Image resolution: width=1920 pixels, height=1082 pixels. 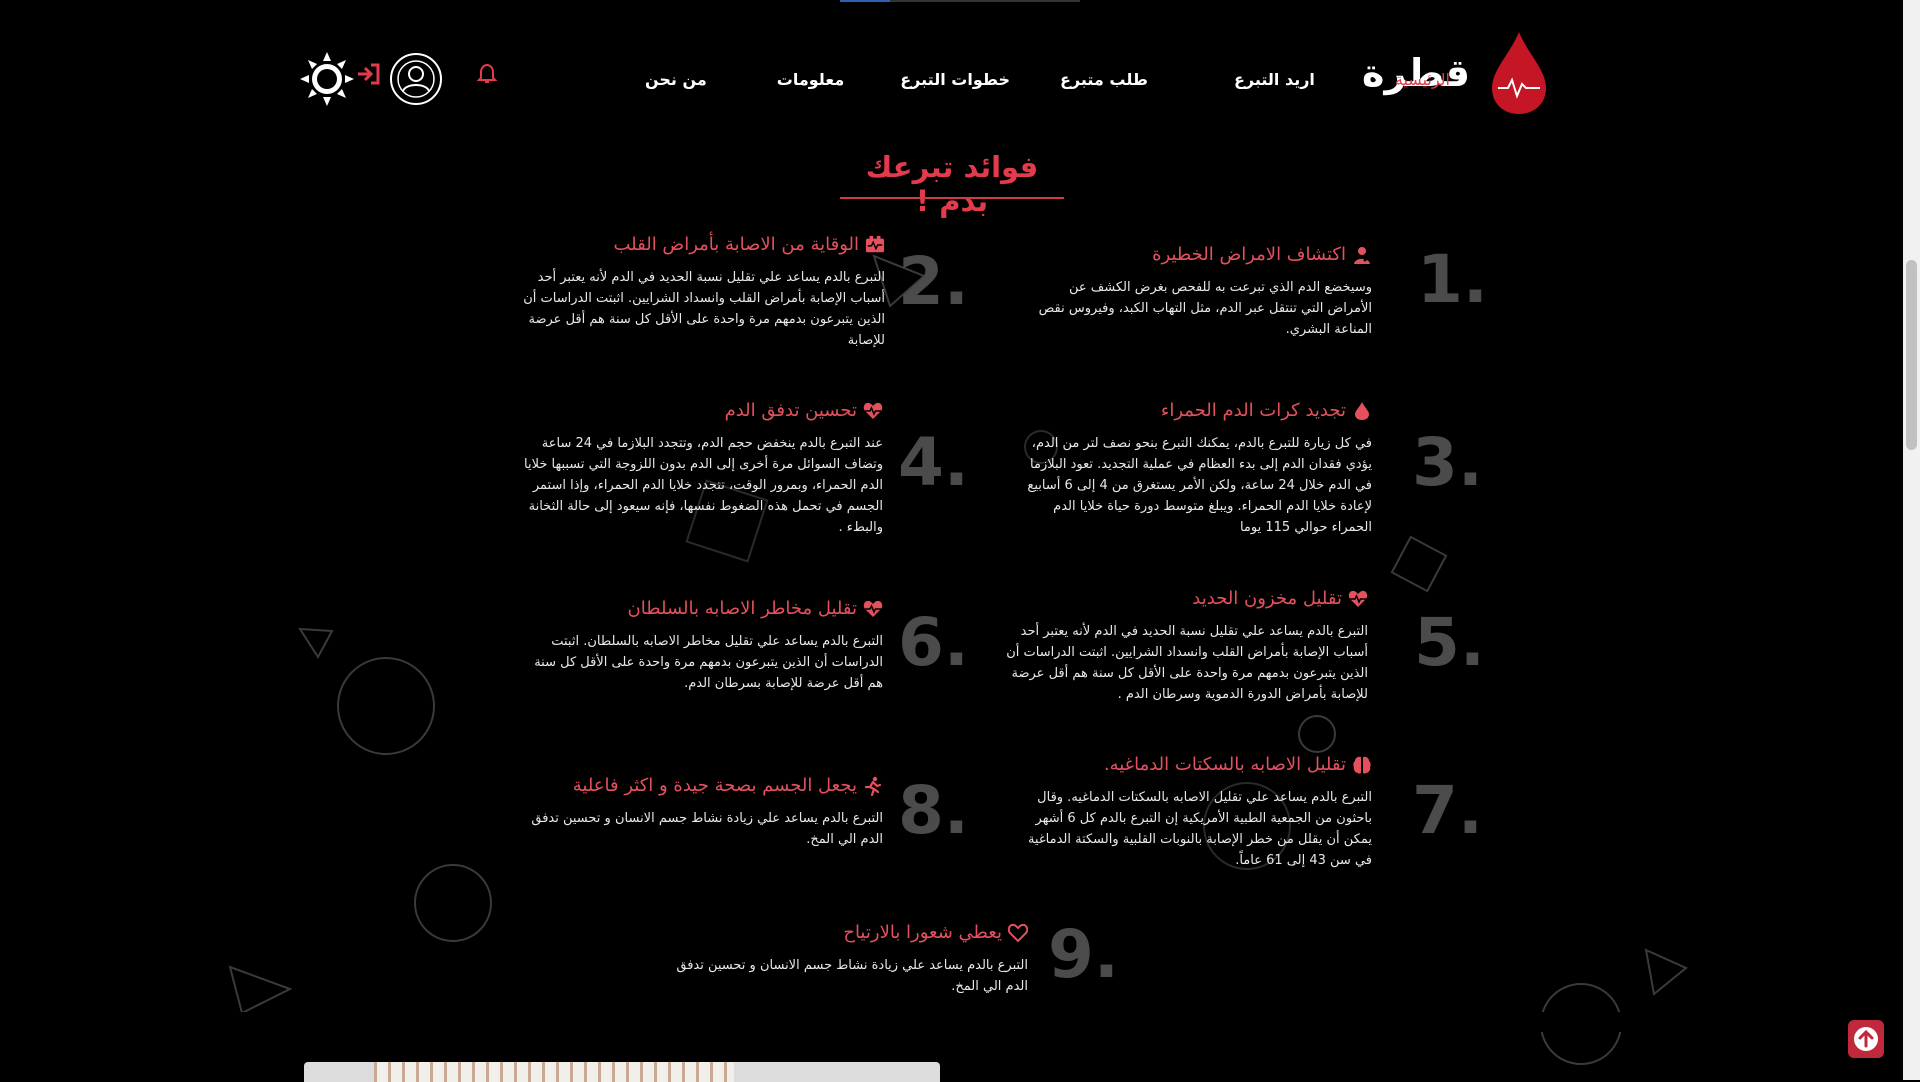 What do you see at coordinates (1104, 79) in the screenshot?
I see `nav-request-donor: طلب متبرع` at bounding box center [1104, 79].